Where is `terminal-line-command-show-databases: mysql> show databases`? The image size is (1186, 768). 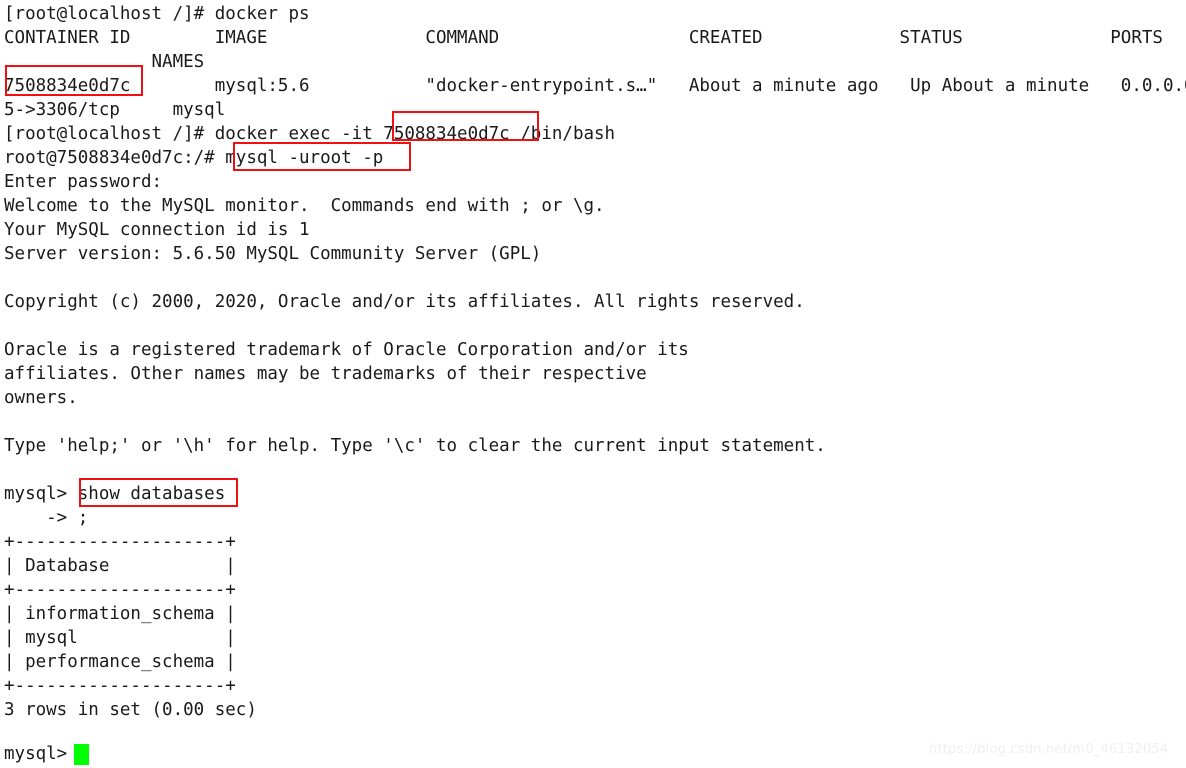
terminal-line-command-show-databases: mysql> show databases is located at coordinates (115, 494).